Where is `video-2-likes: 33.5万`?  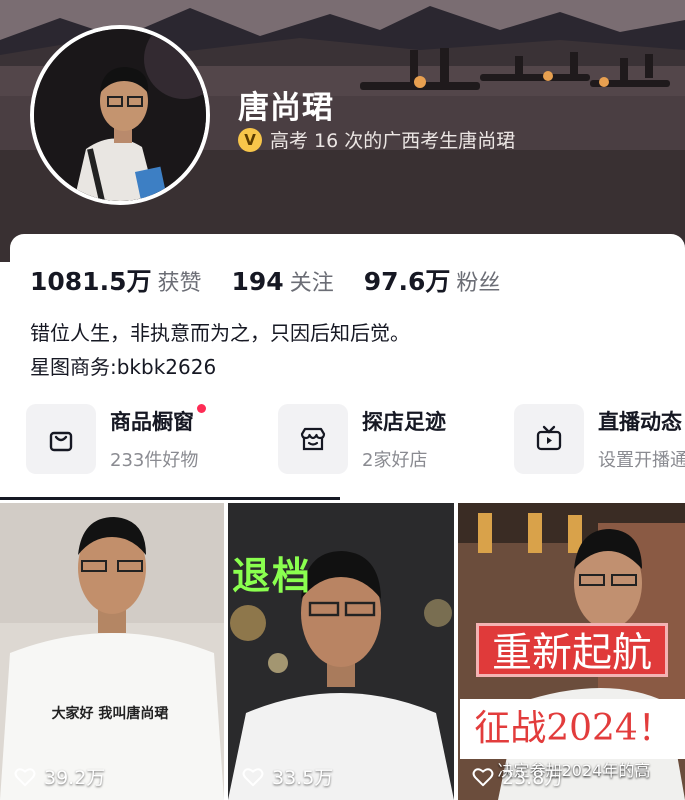 video-2-likes: 33.5万 is located at coordinates (287, 776).